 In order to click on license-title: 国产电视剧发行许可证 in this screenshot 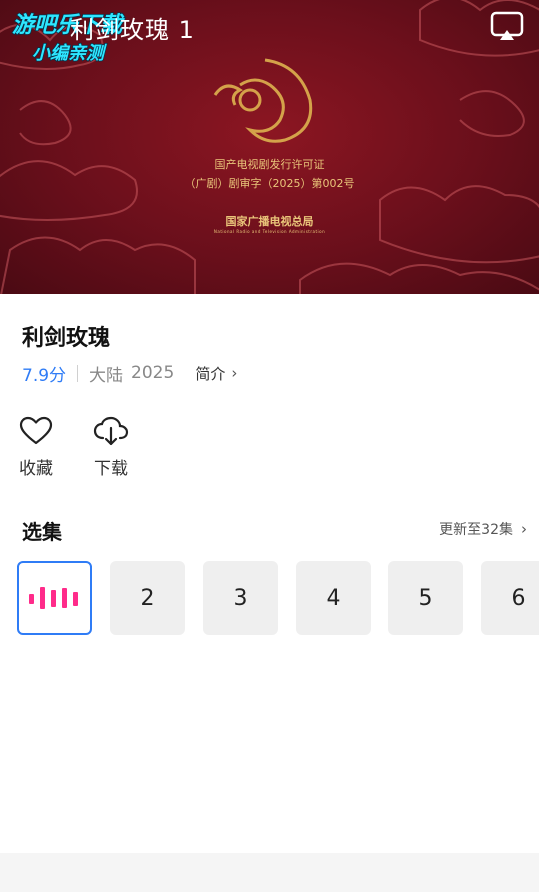, I will do `click(269, 164)`.